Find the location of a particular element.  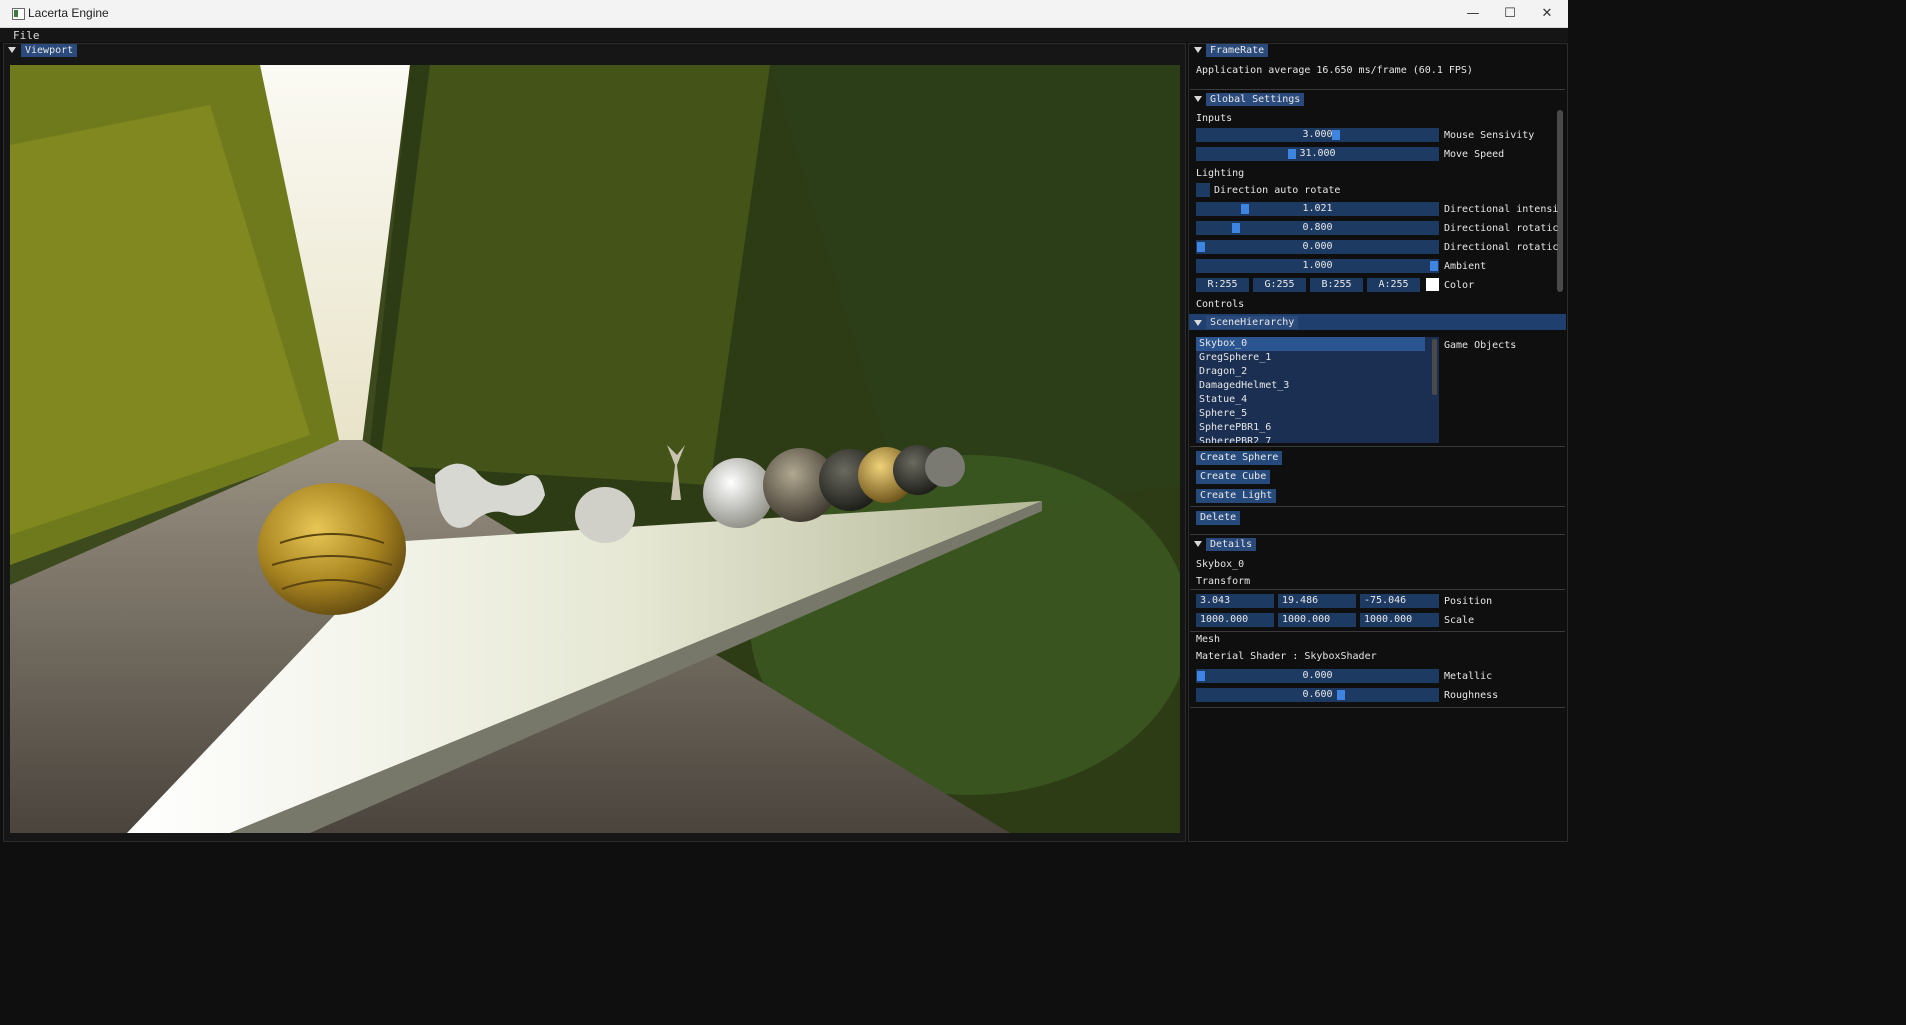

inputs-label: Inputs is located at coordinates (1214, 118).